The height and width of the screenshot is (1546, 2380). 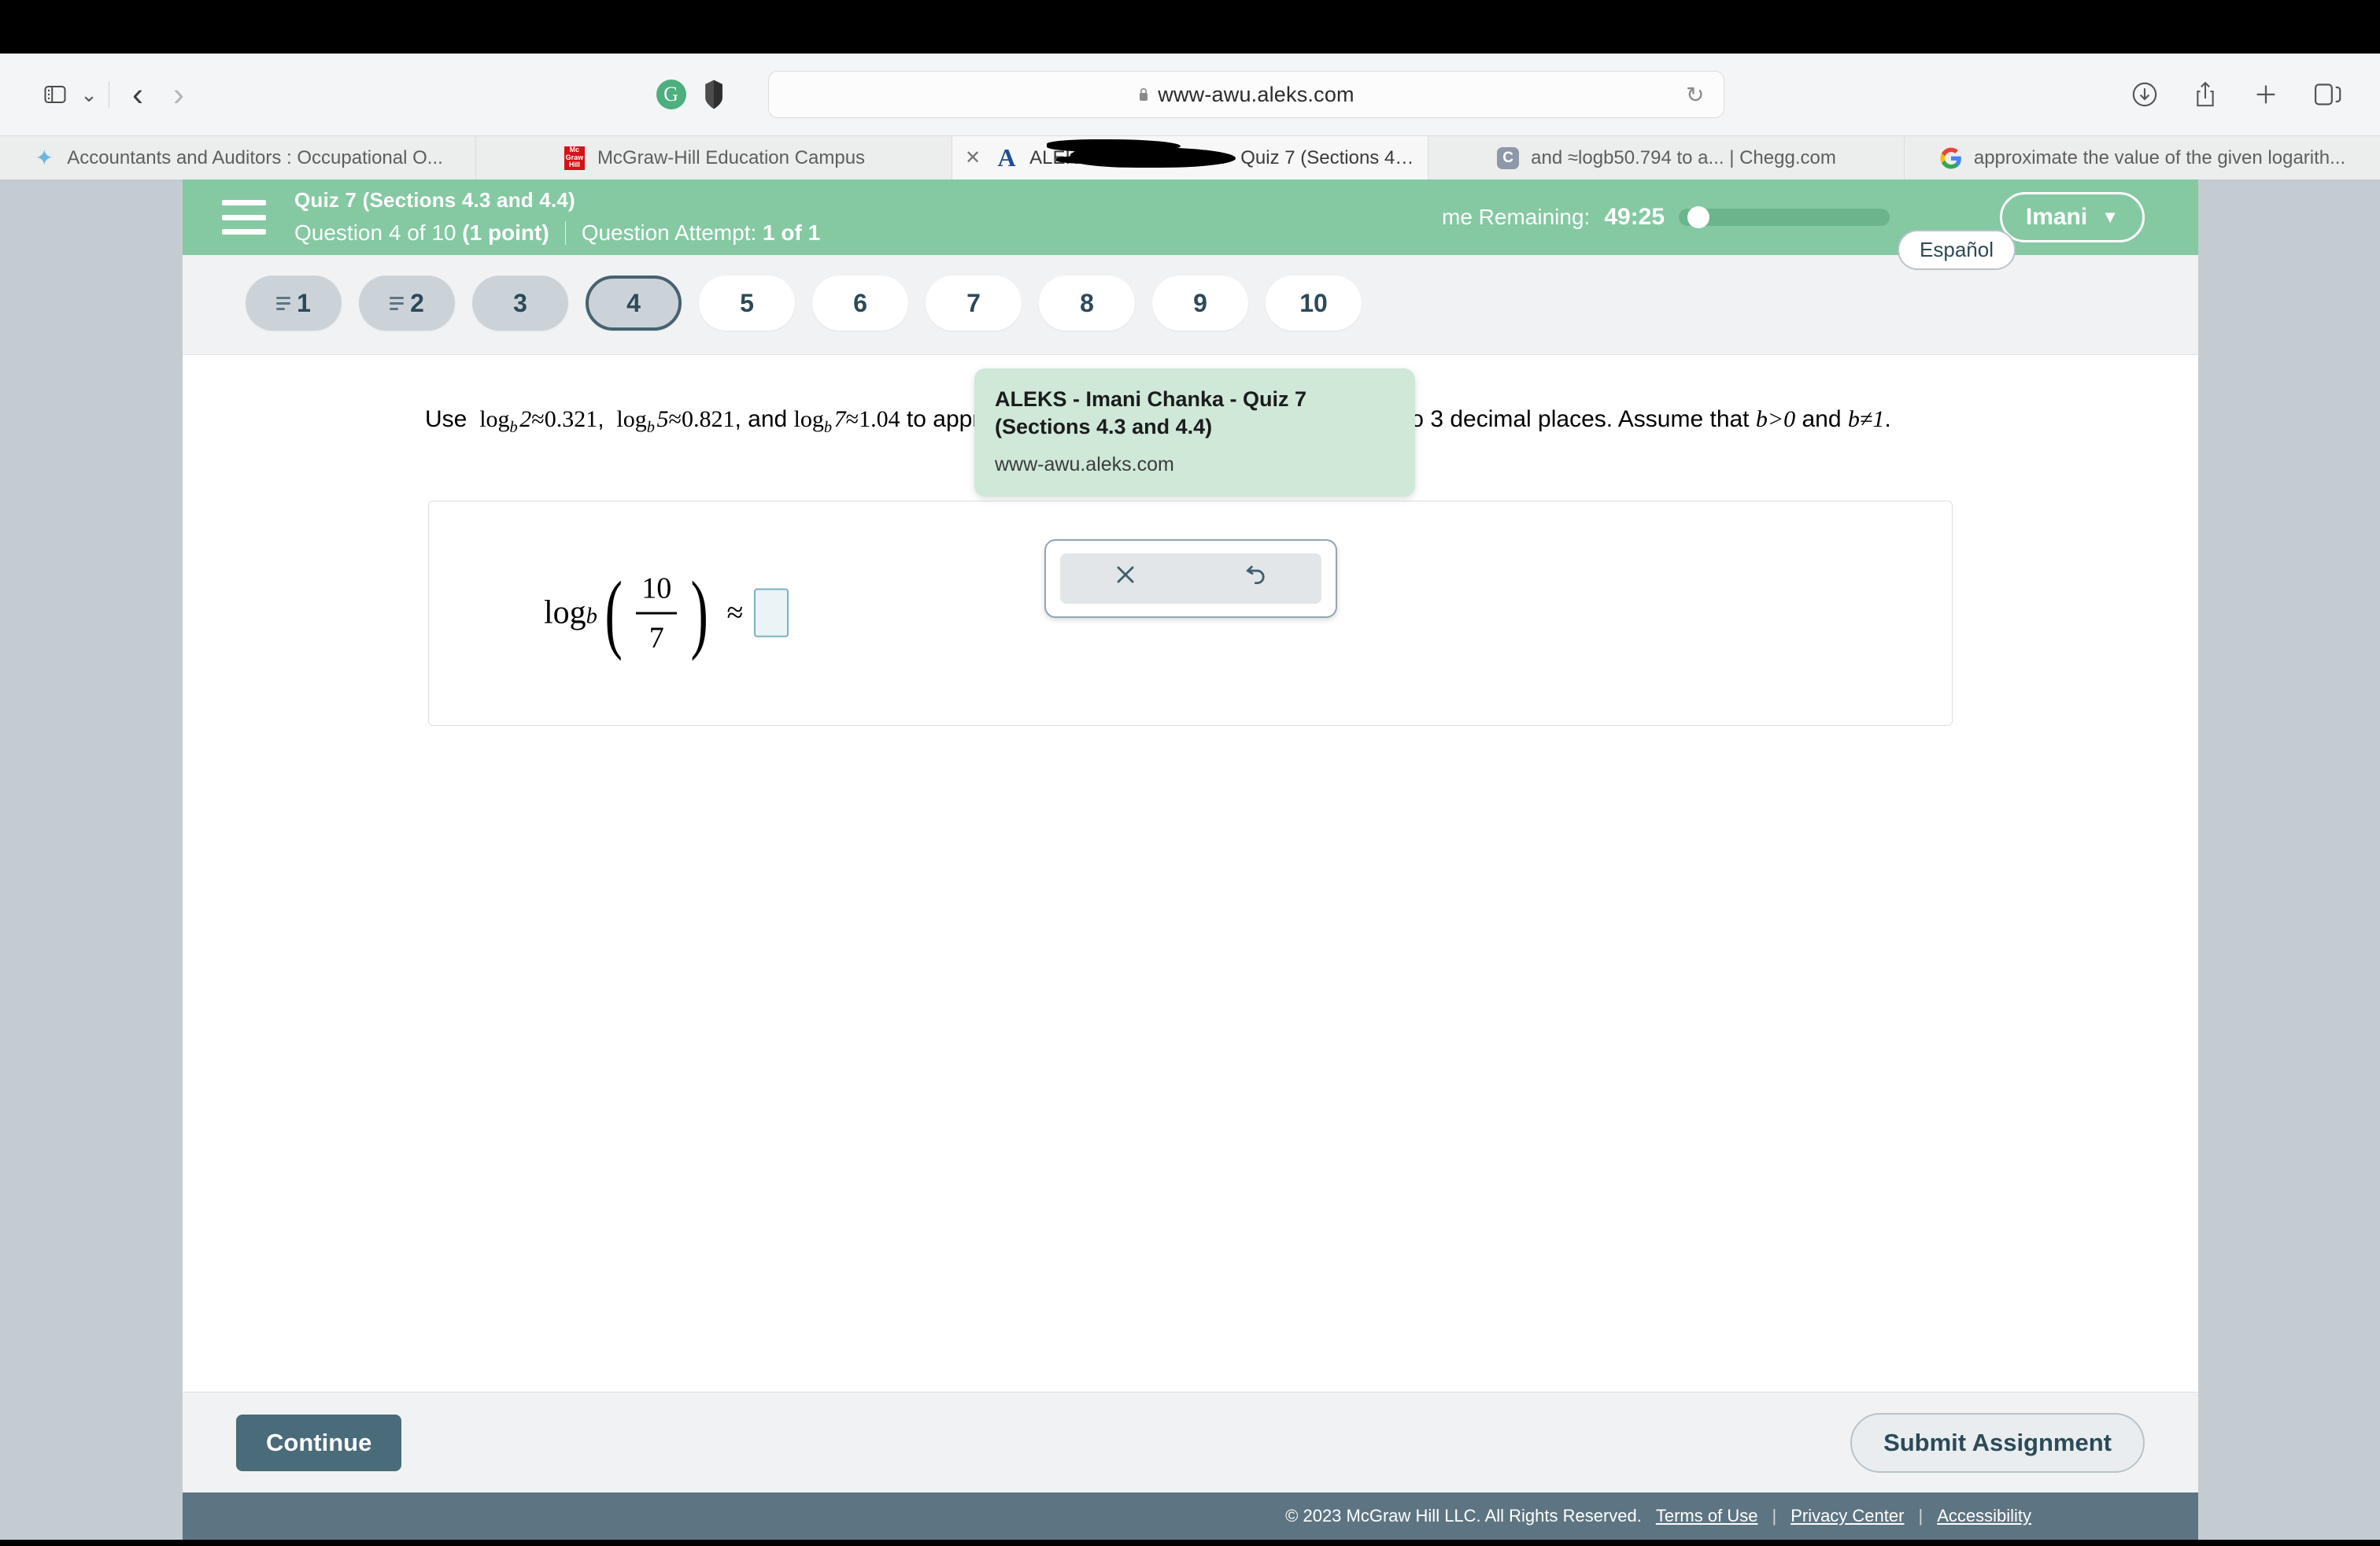 I want to click on question-counter: Question 4 of 10, so click(x=375, y=232).